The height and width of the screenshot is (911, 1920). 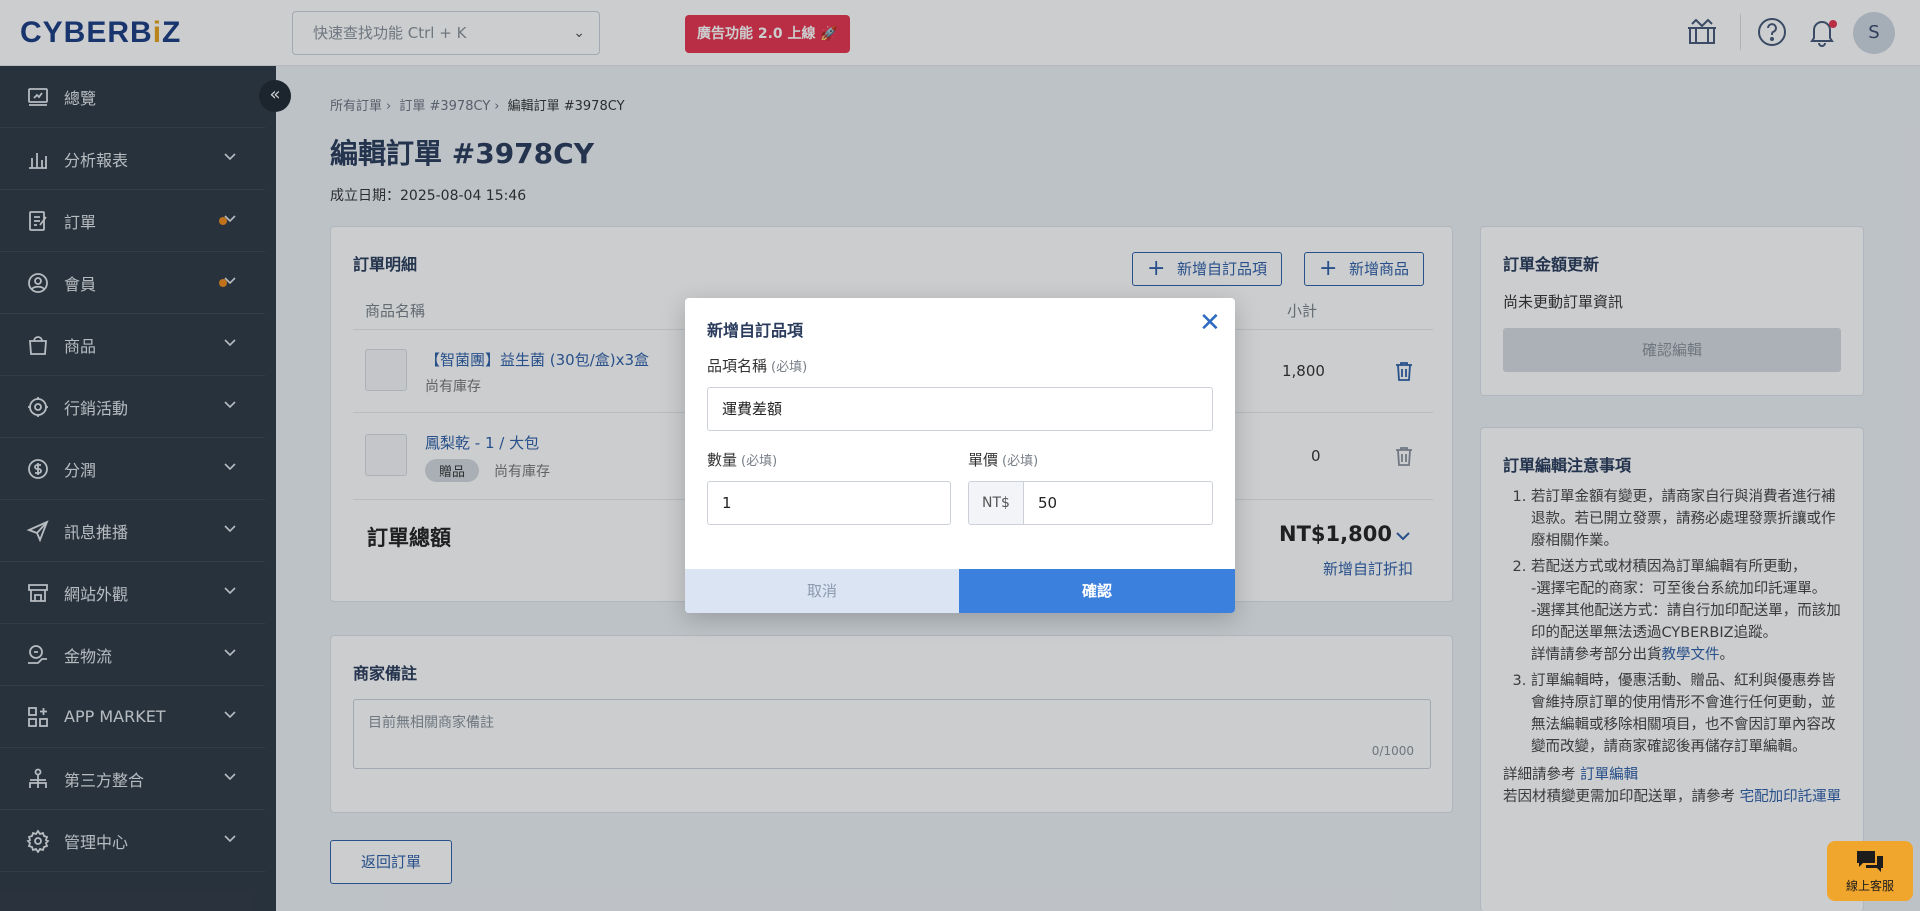 What do you see at coordinates (1869, 886) in the screenshot?
I see `chat-label: 線上客服` at bounding box center [1869, 886].